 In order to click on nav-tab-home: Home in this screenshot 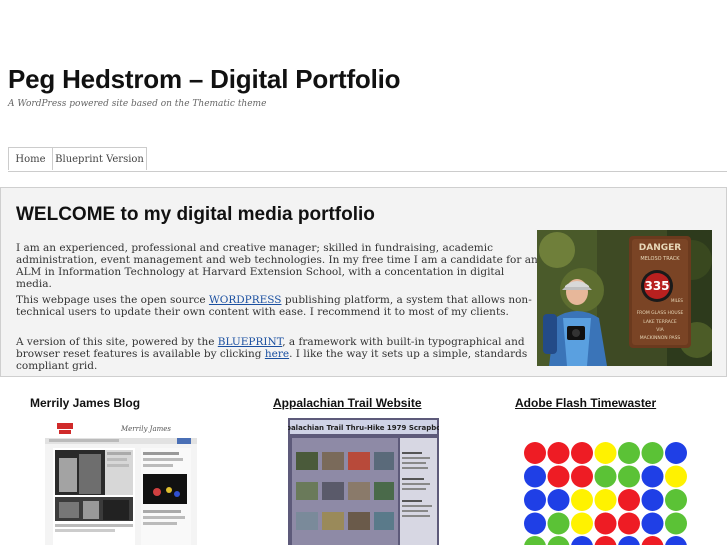, I will do `click(30, 158)`.